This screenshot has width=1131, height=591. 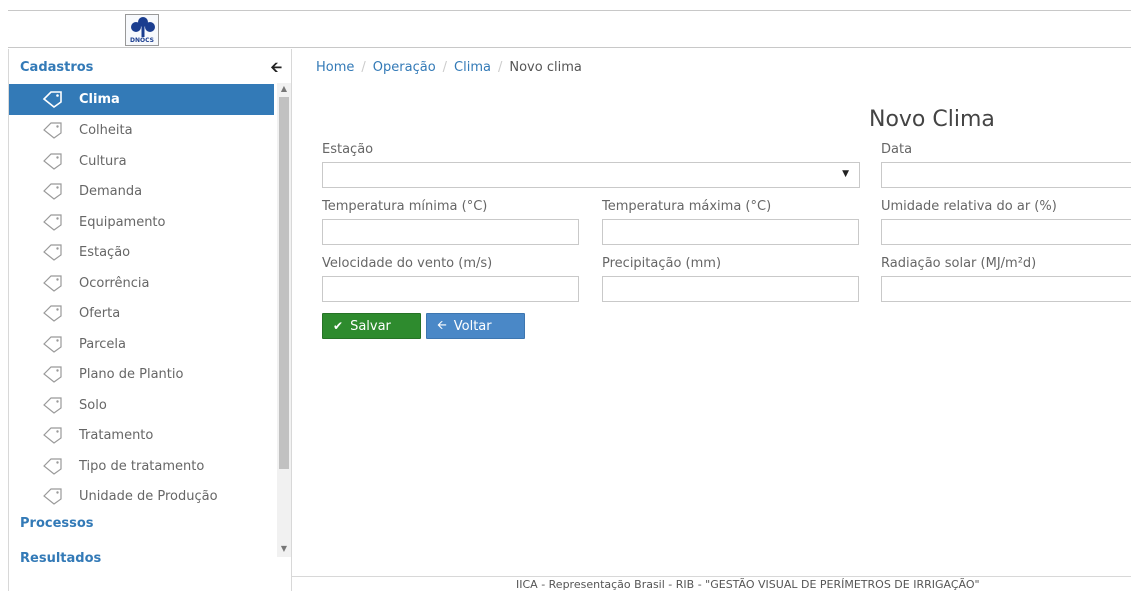 I want to click on temp-max-input, so click(x=730, y=232).